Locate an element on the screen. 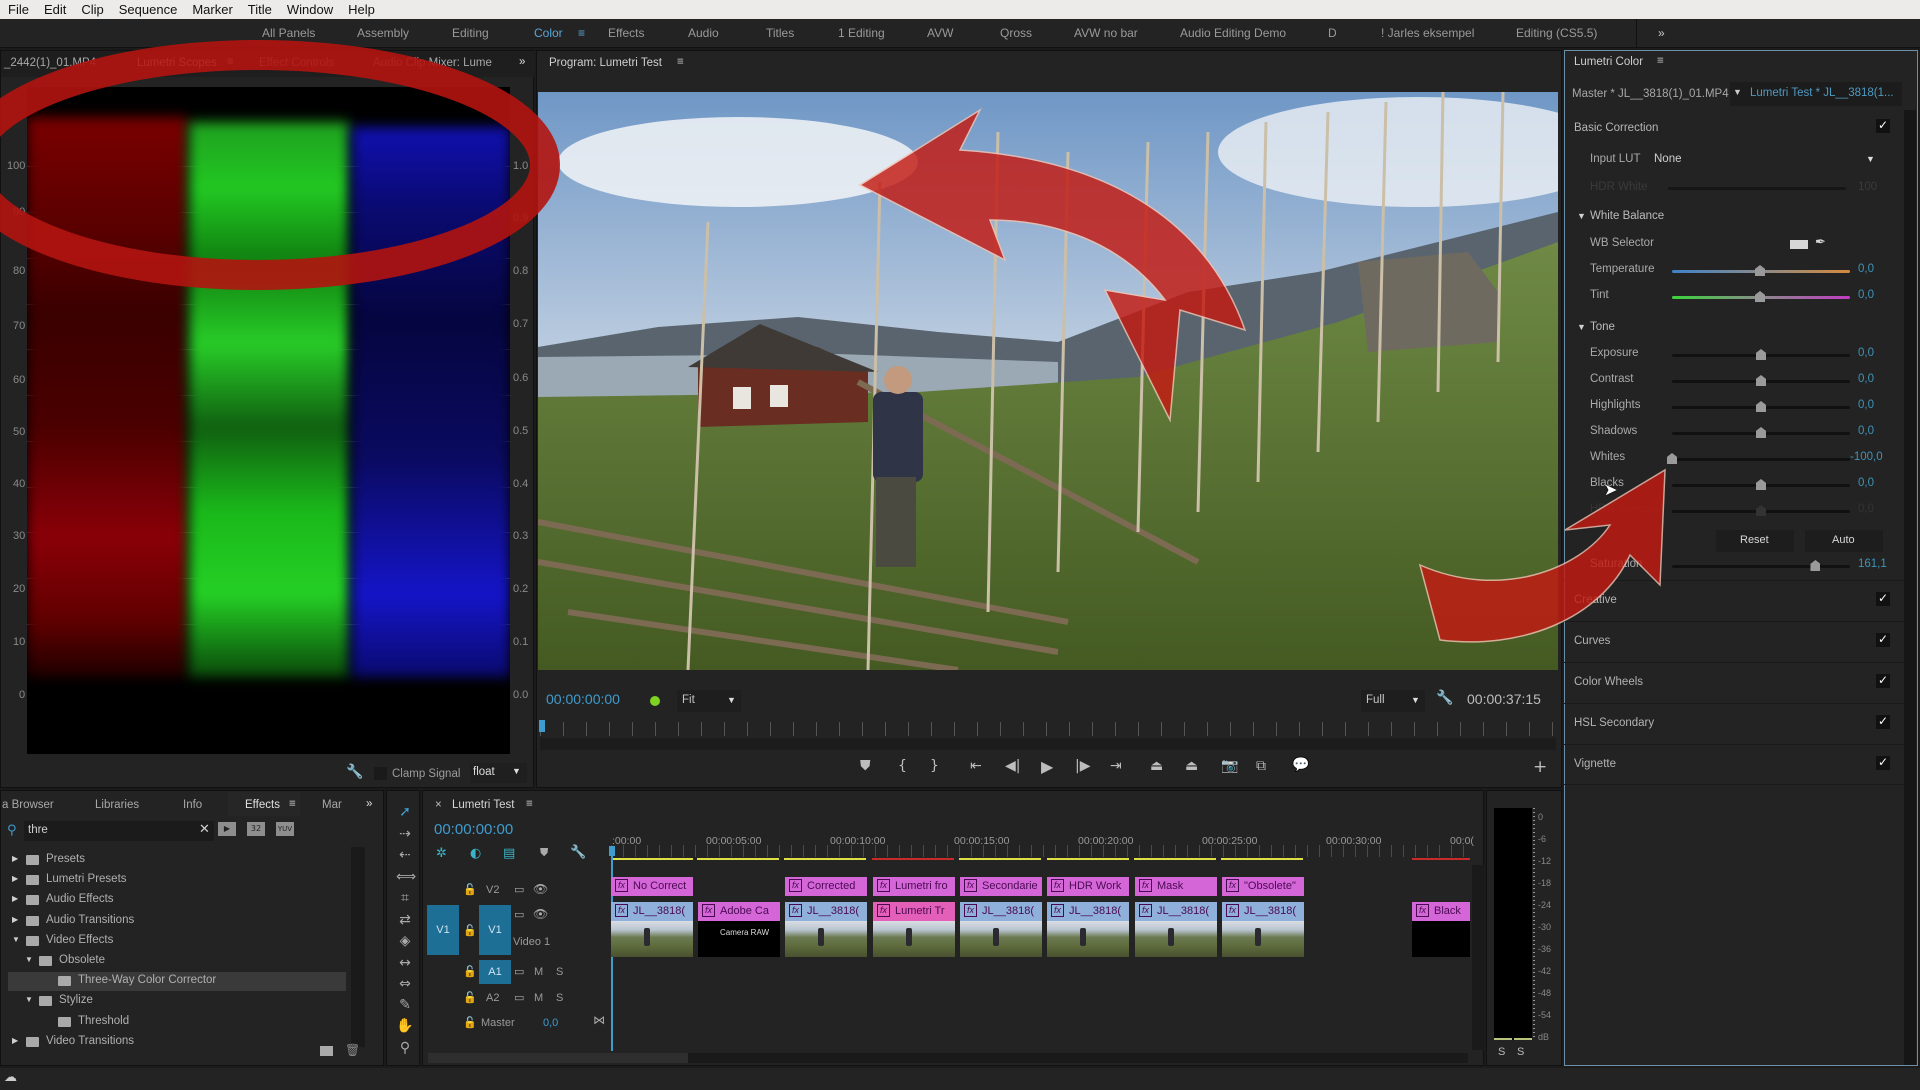 The width and height of the screenshot is (1920, 1090). workspace-audio-editing-demo: Audio Editing Demo is located at coordinates (1233, 33).